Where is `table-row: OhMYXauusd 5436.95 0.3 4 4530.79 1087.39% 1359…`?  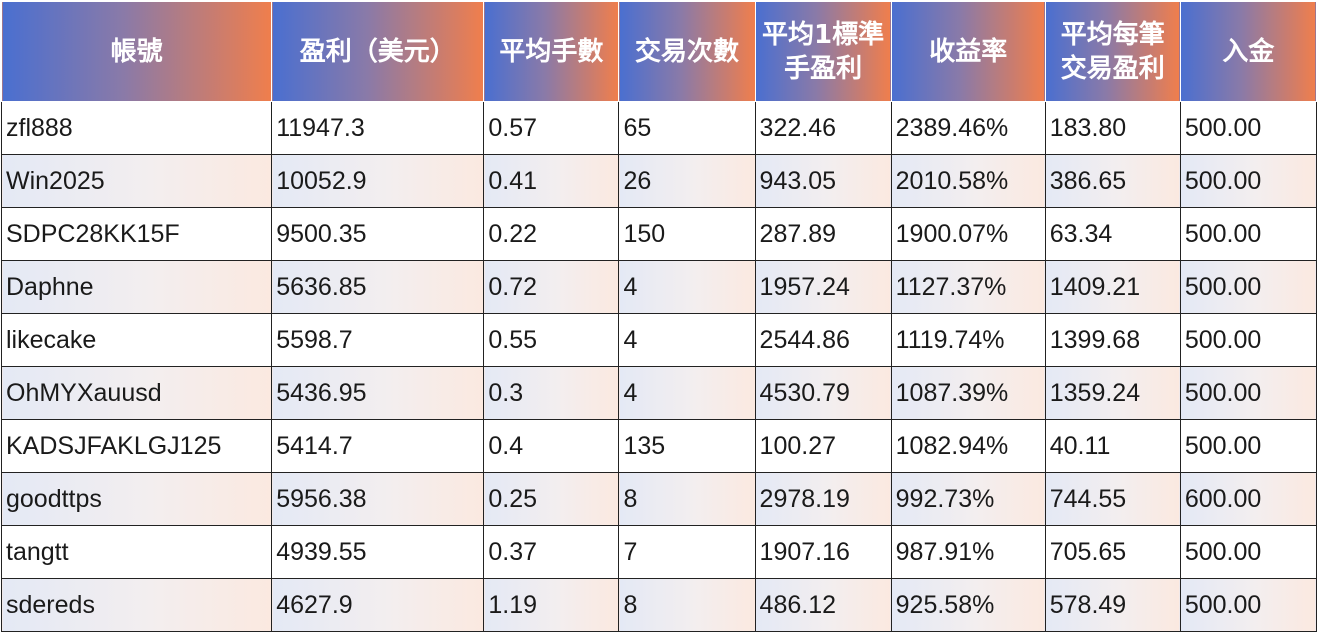 table-row: OhMYXauusd 5436.95 0.3 4 4530.79 1087.39% 1359… is located at coordinates (658, 393).